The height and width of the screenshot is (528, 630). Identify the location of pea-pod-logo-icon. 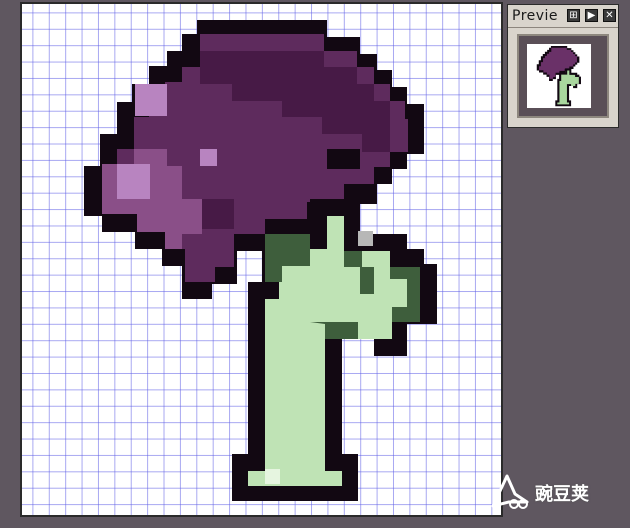
(510, 491).